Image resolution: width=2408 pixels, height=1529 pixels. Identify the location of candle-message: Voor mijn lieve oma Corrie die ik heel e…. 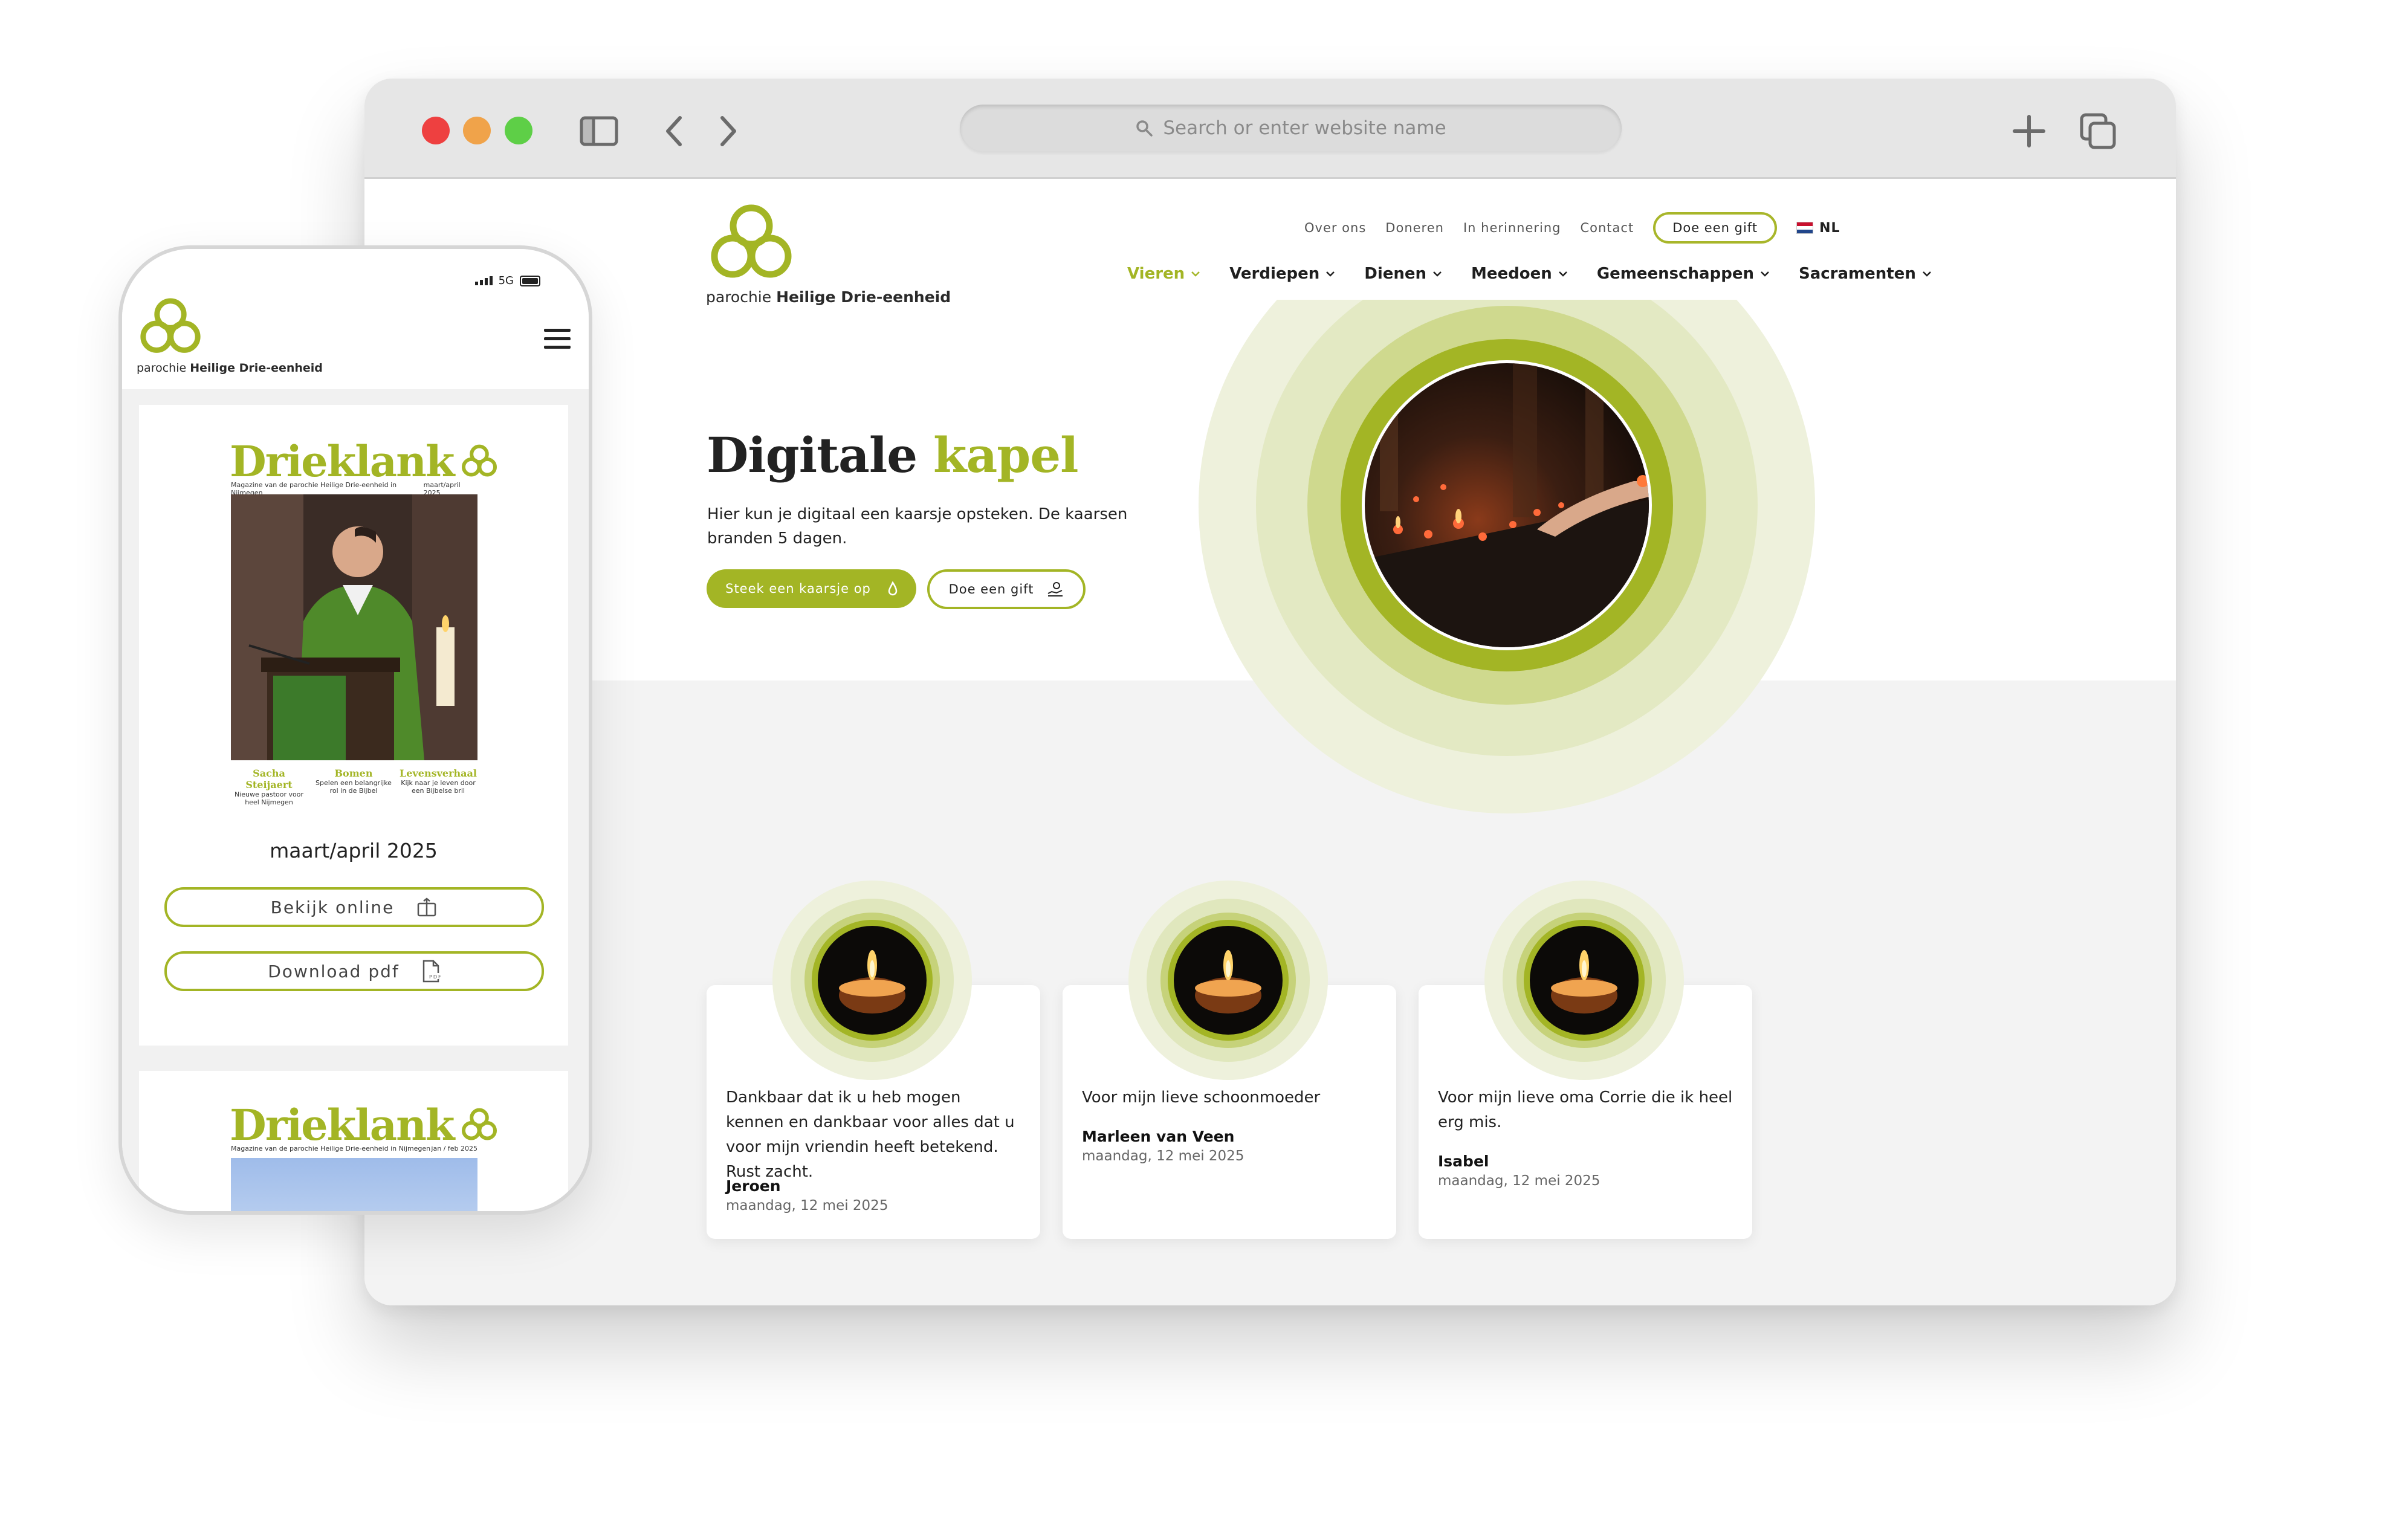
(1585, 1109).